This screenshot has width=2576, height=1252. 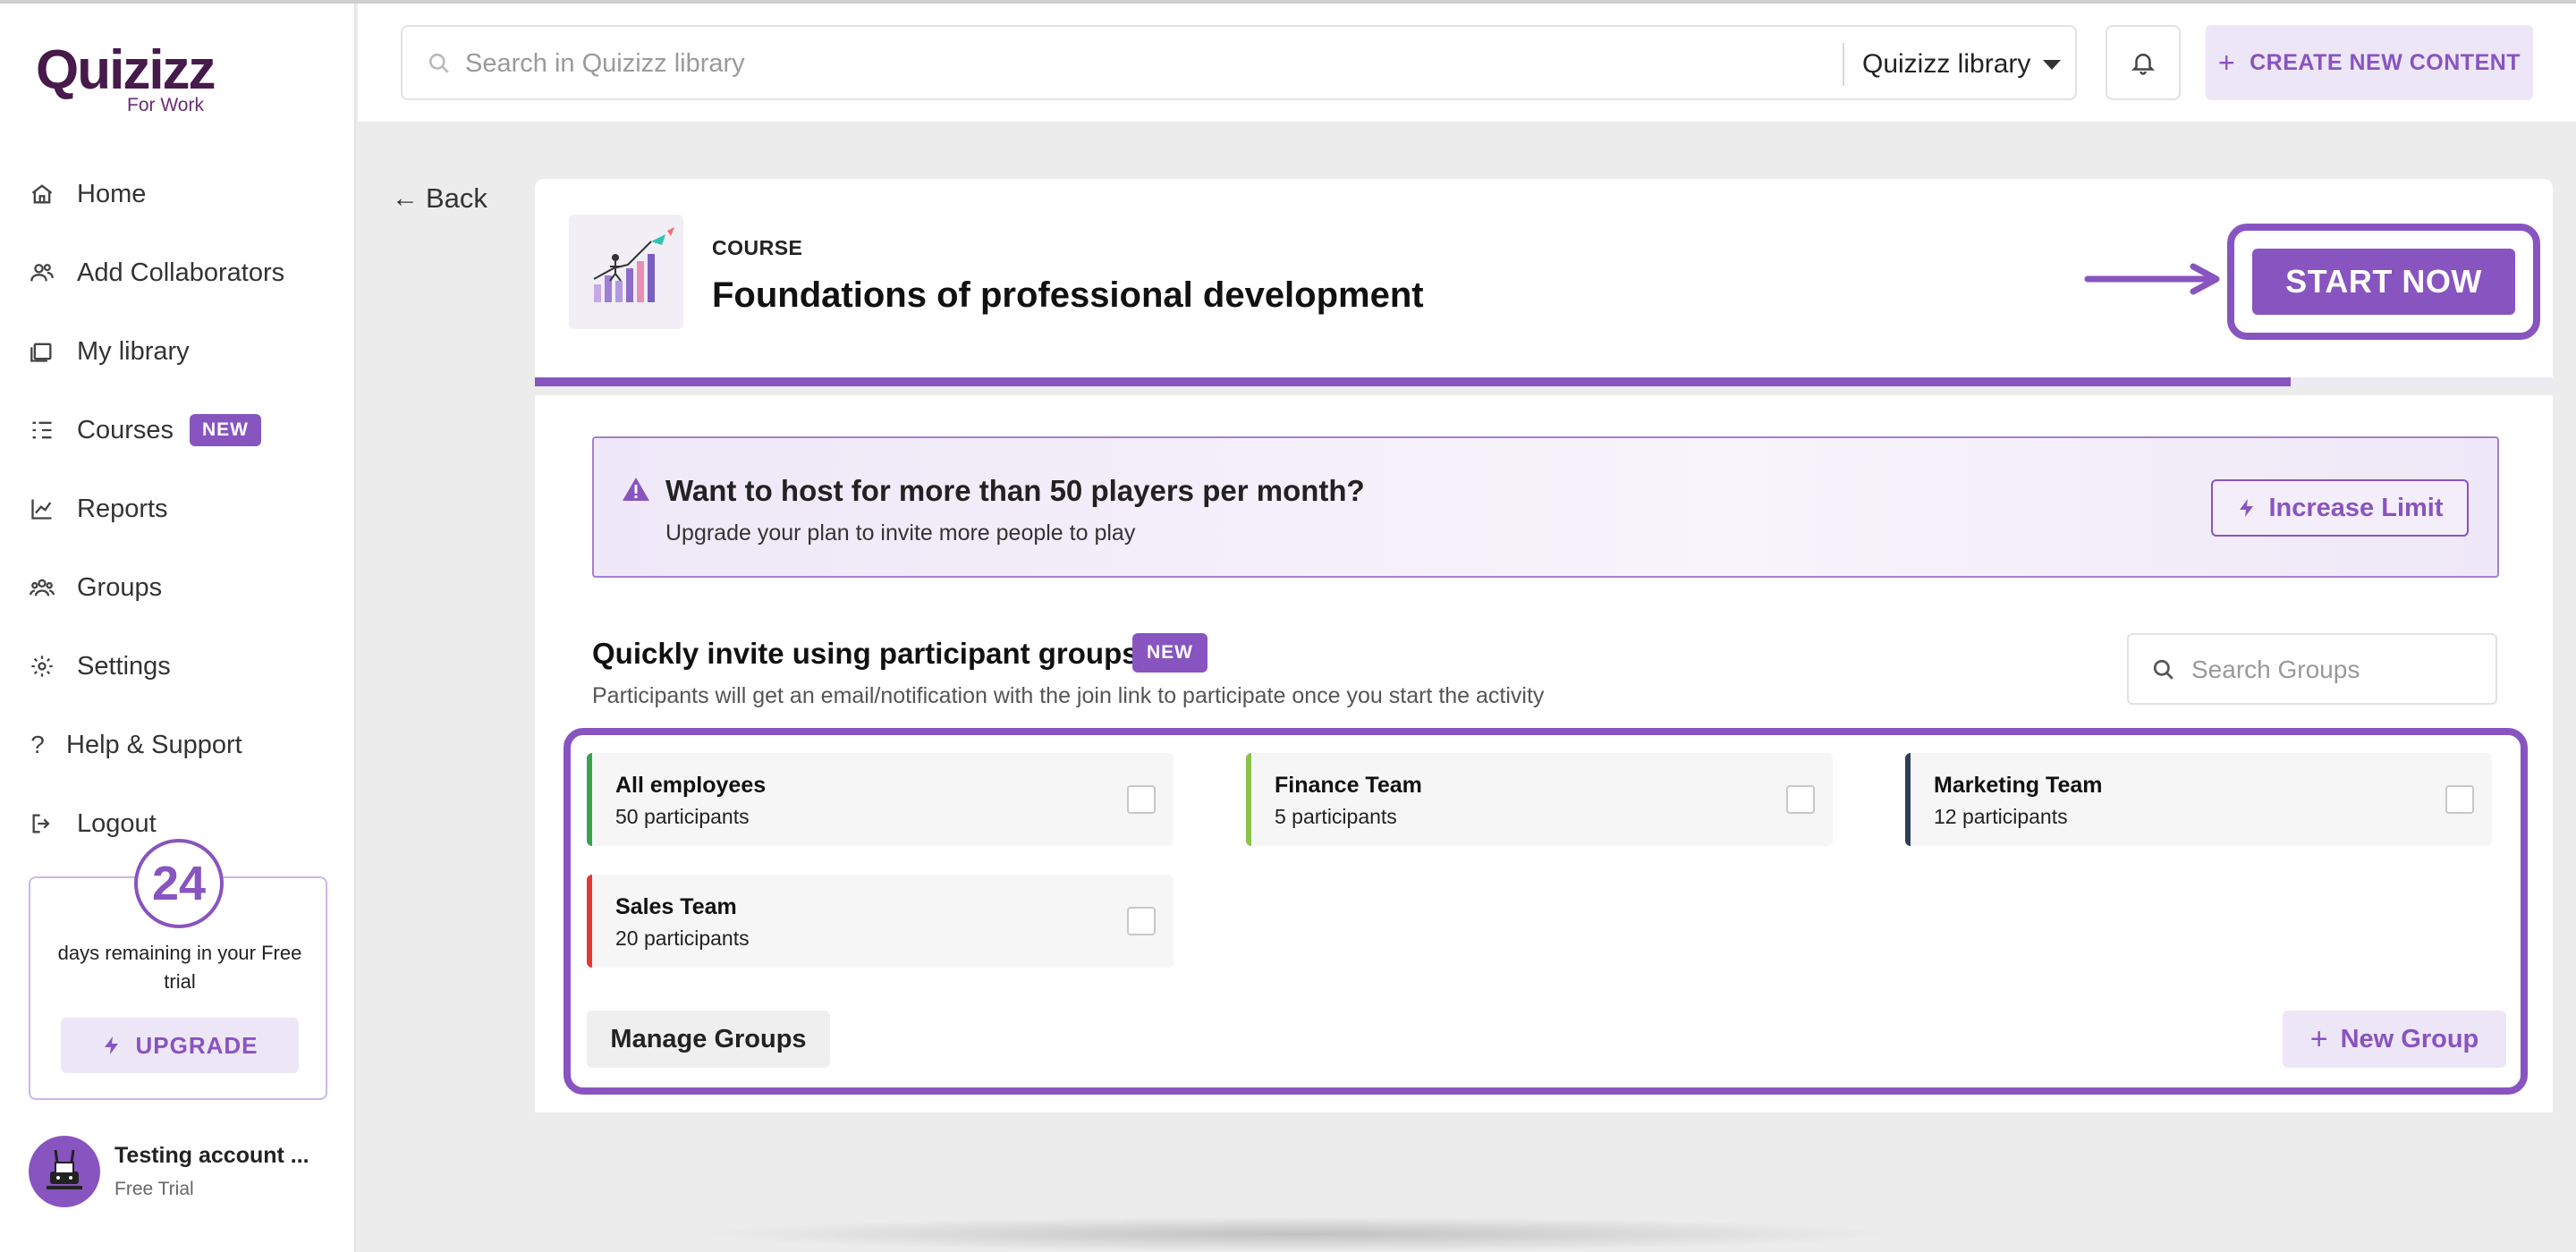 I want to click on group-participant-count: 20 participants, so click(x=682, y=938).